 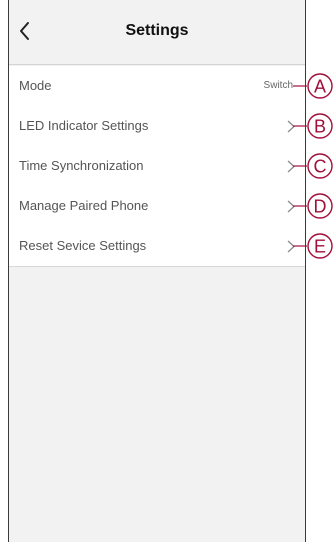 What do you see at coordinates (320, 87) in the screenshot?
I see `callout-label: A` at bounding box center [320, 87].